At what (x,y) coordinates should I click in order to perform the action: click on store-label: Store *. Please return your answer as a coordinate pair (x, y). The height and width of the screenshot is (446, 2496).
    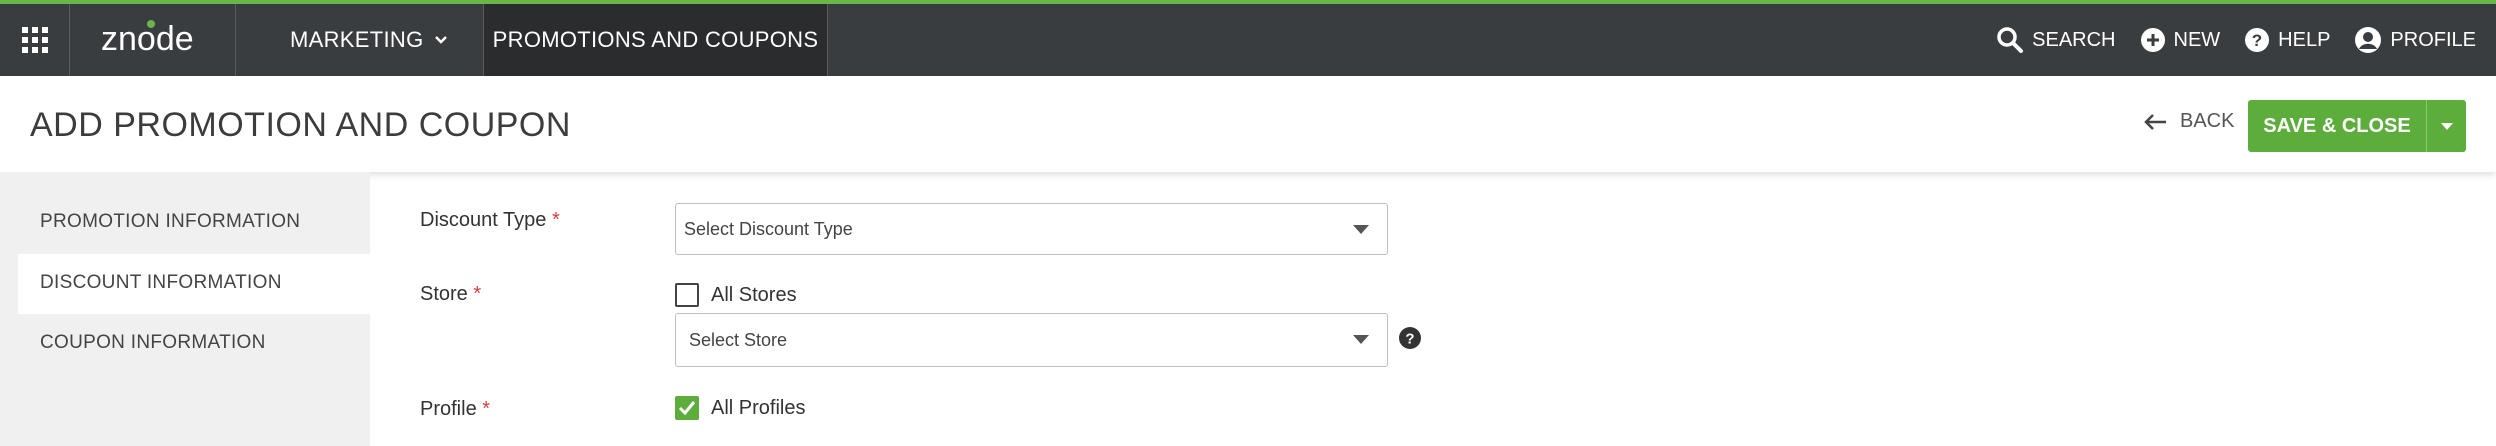
    Looking at the image, I should click on (450, 294).